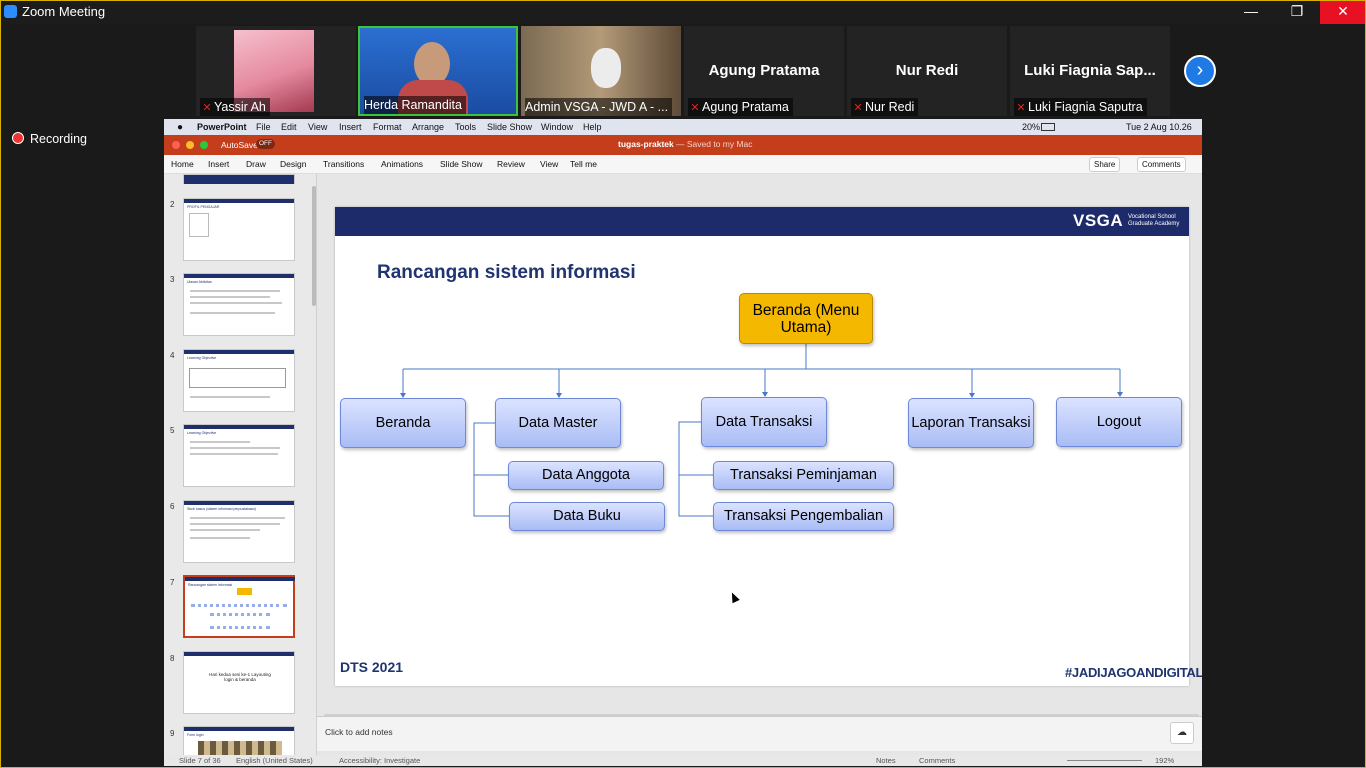  Describe the element at coordinates (759, 733) in the screenshot. I see `notes-pane: Click to add notes ☁` at that location.